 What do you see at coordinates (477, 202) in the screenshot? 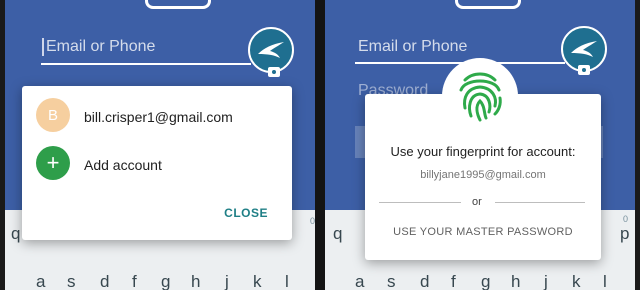
I see `or-label: or` at bounding box center [477, 202].